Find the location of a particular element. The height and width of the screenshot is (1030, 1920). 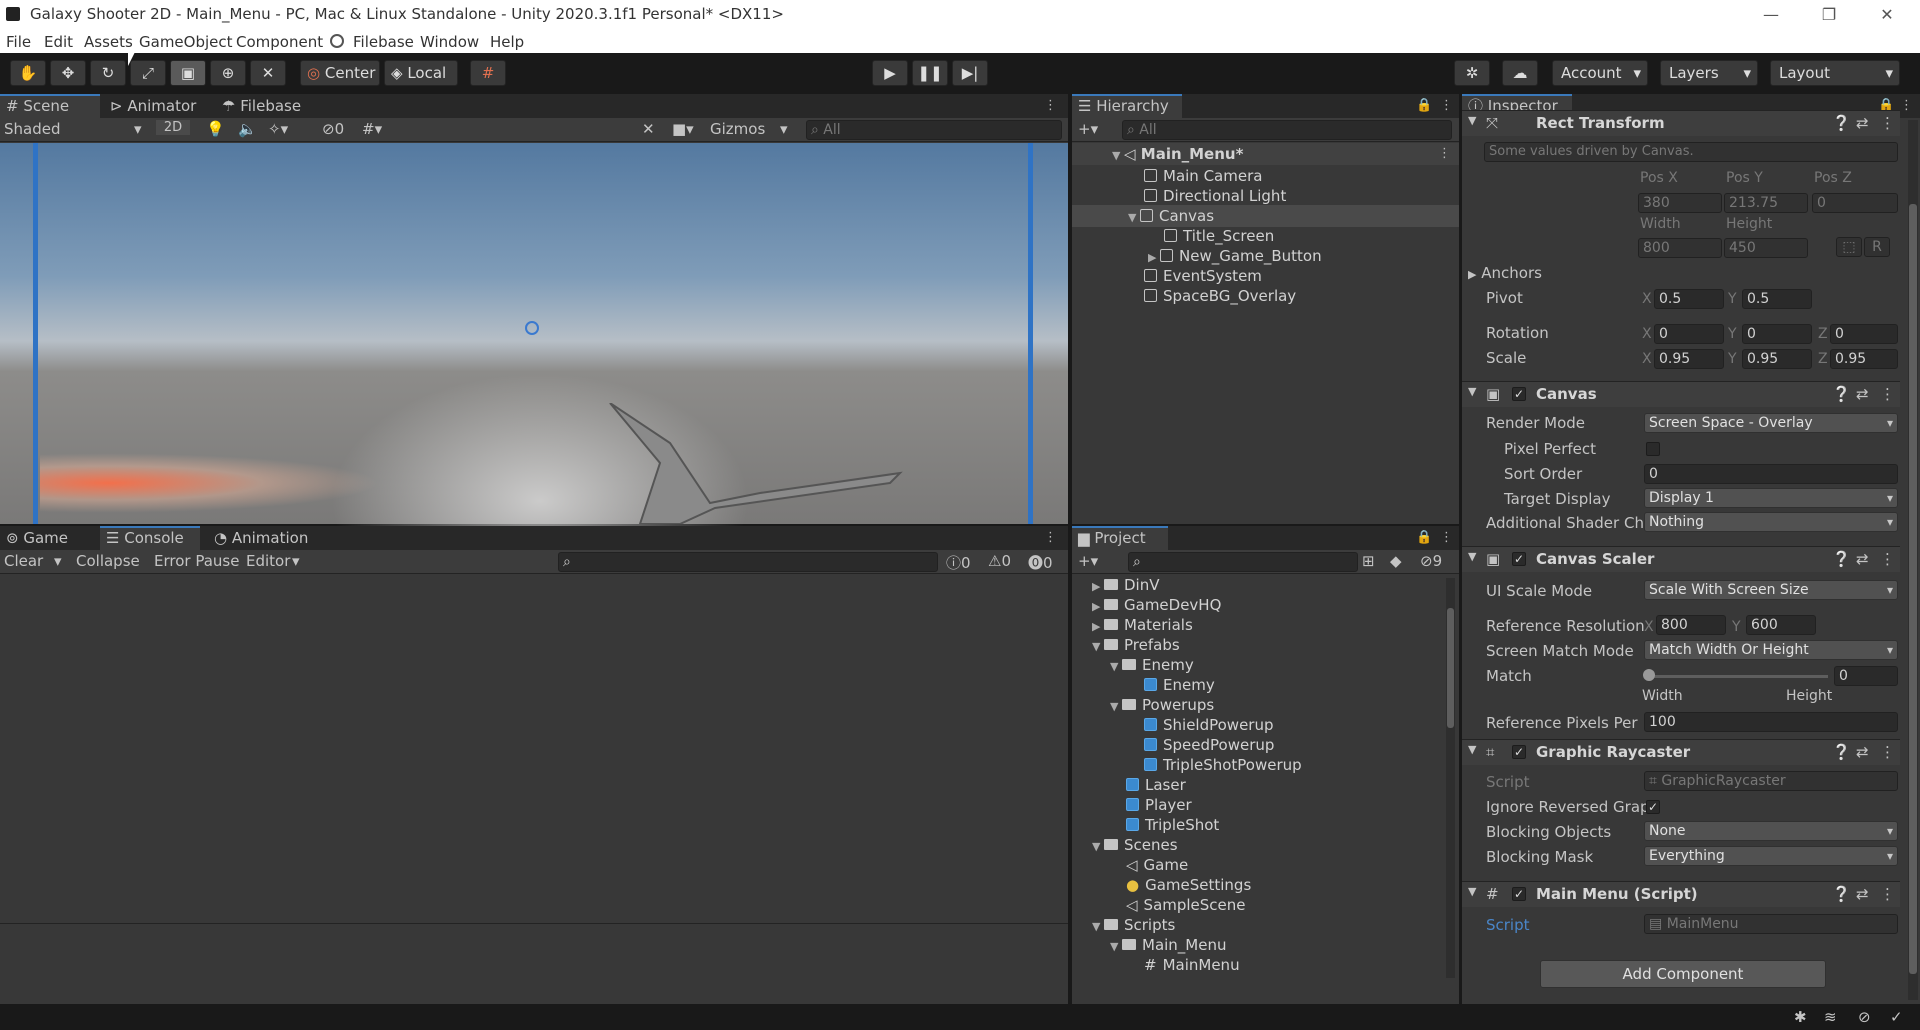

project-scrollbar is located at coordinates (1450, 778).